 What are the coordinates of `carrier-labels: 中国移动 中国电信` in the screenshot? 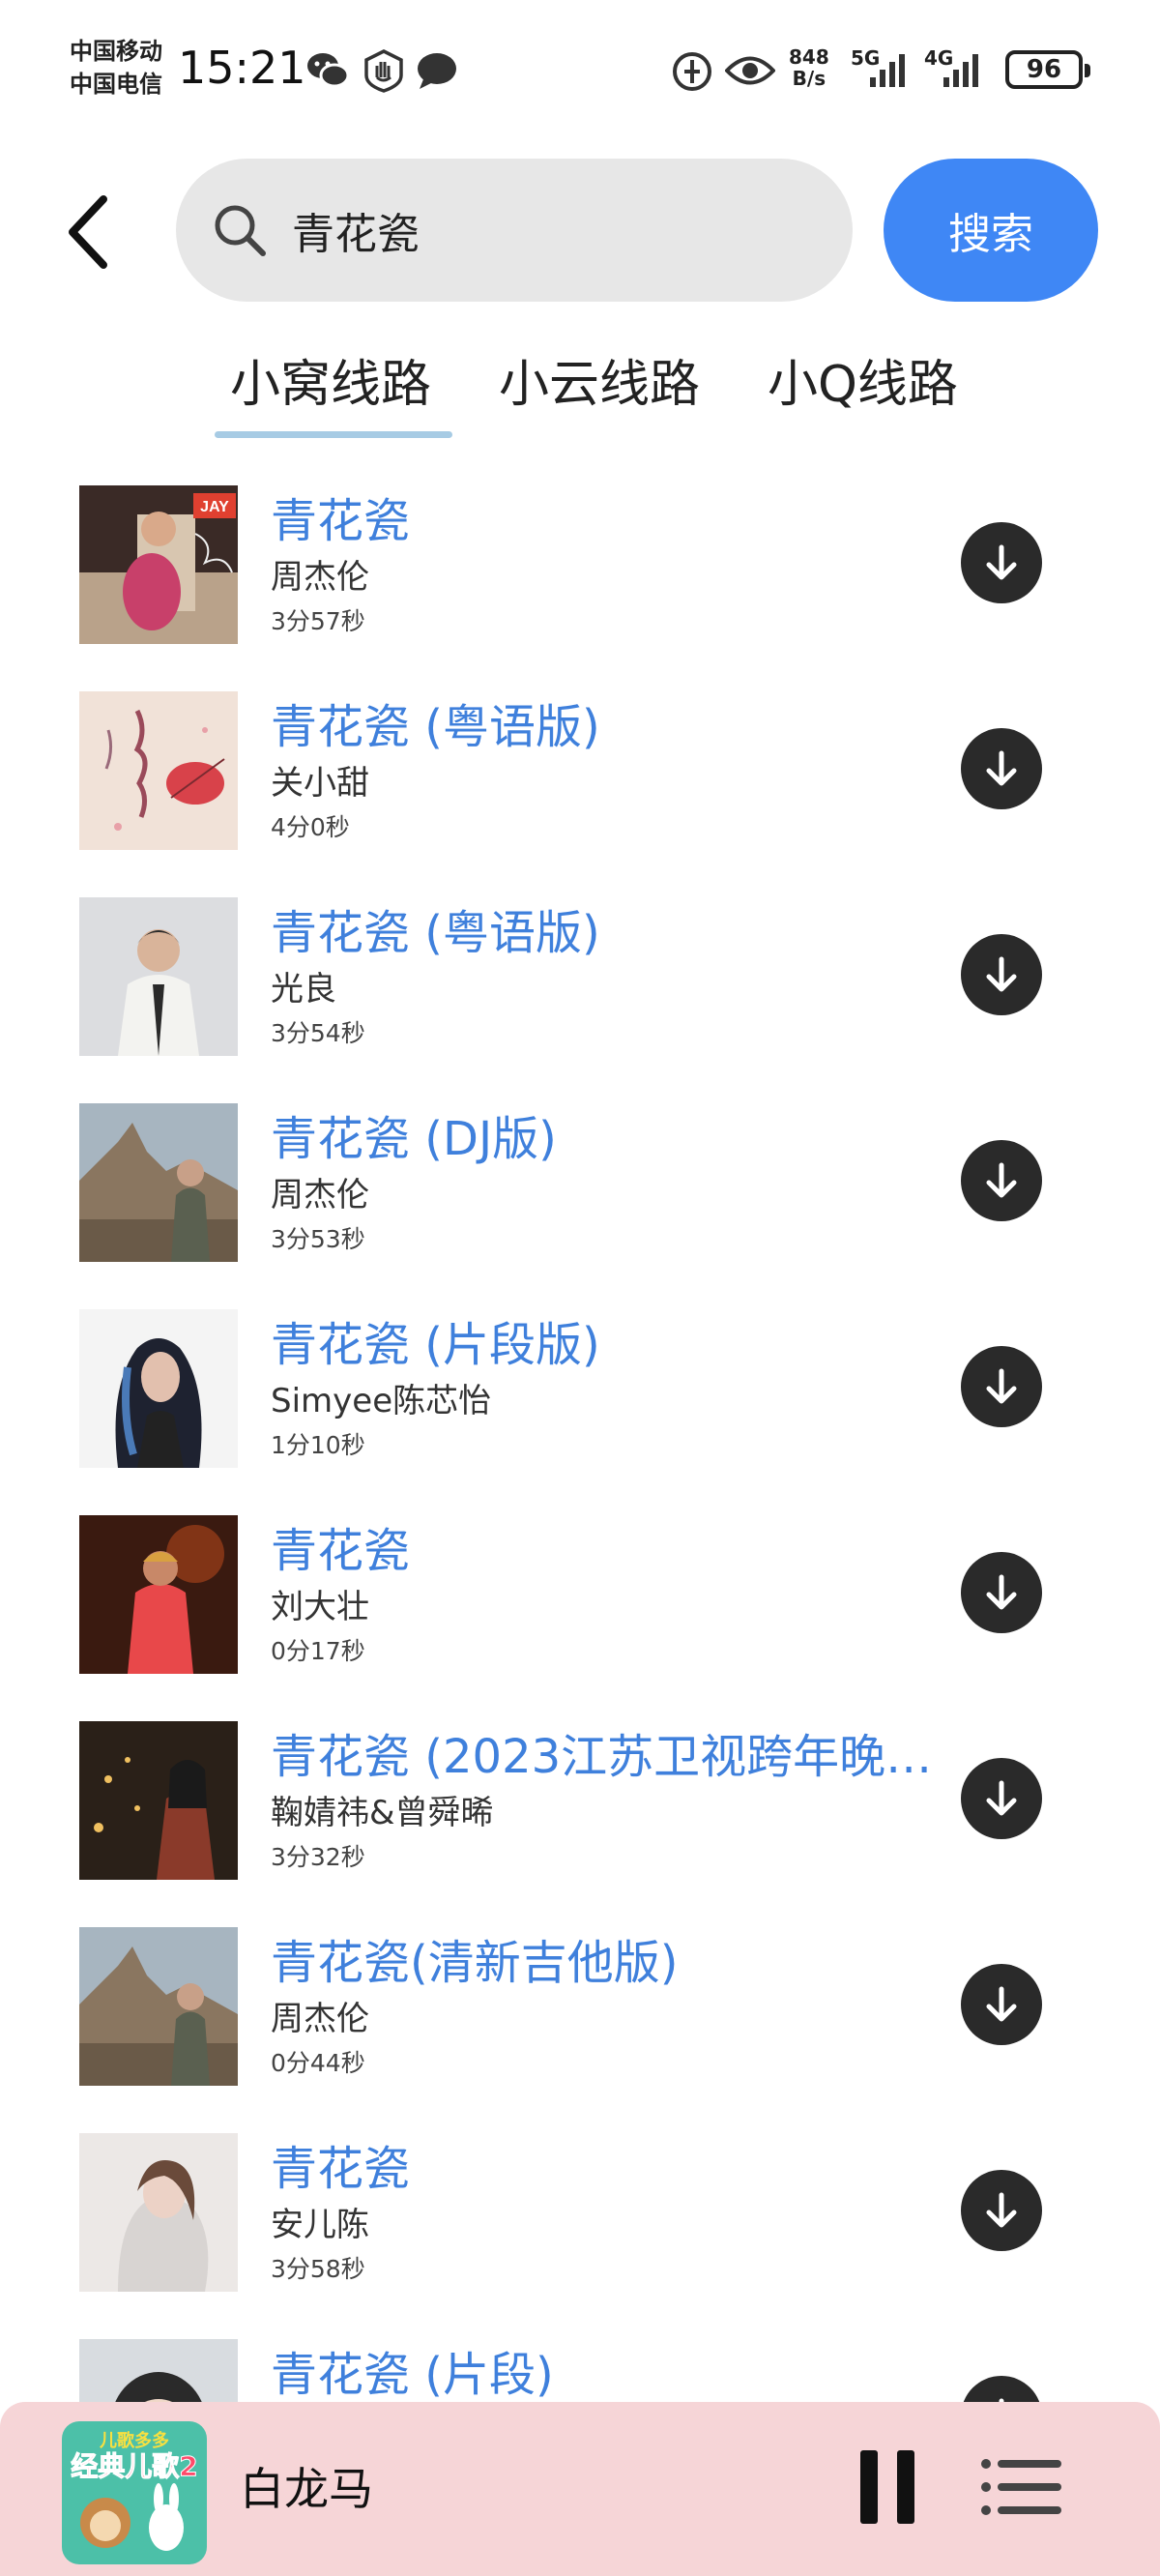 It's located at (116, 68).